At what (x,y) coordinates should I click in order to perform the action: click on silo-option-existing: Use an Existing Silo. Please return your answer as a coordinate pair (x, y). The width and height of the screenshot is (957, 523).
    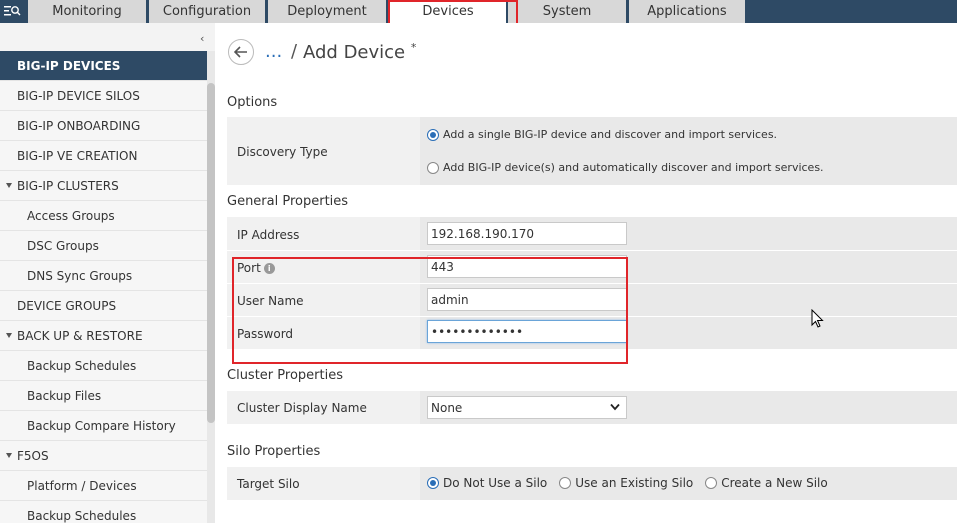
    Looking at the image, I should click on (626, 483).